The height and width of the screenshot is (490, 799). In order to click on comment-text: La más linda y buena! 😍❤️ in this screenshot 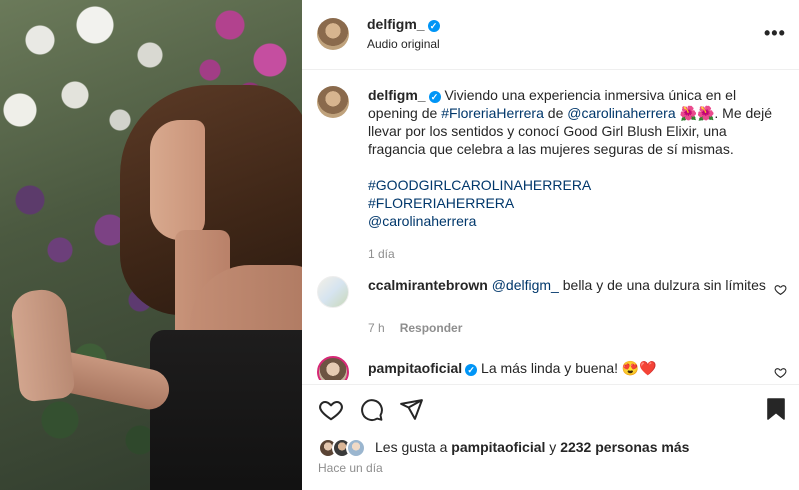, I will do `click(569, 368)`.